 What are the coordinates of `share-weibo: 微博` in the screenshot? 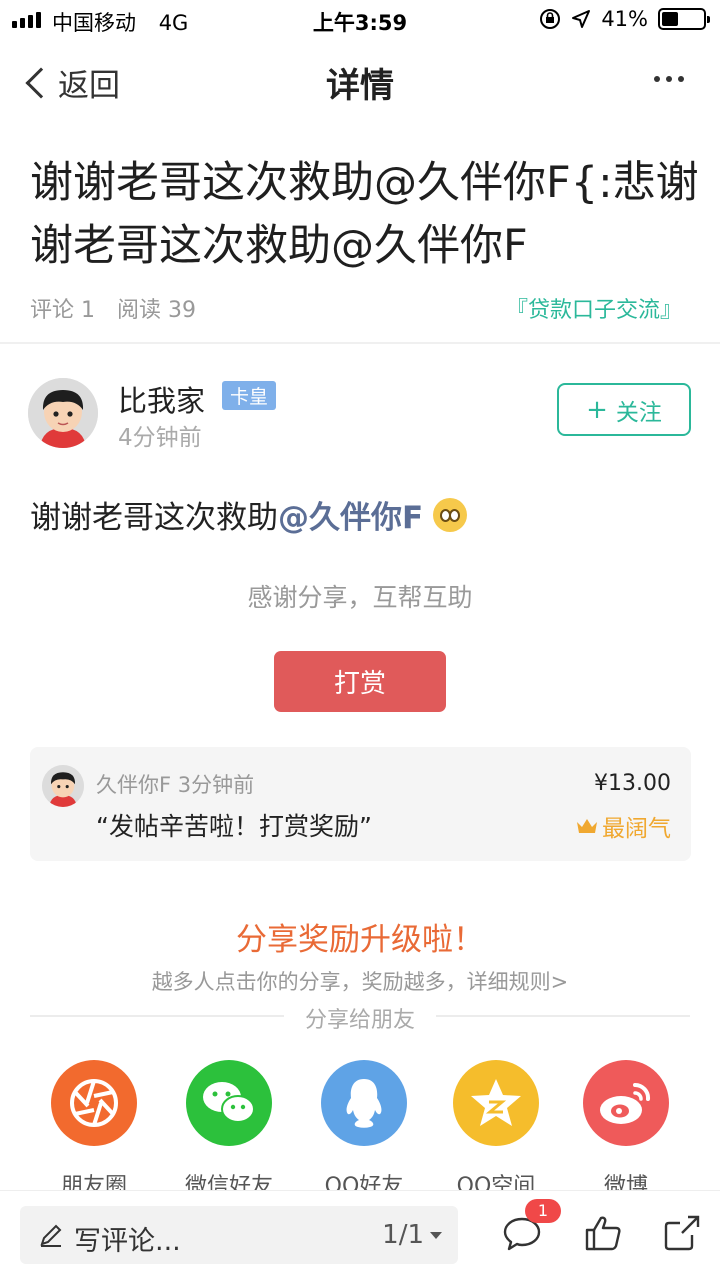 It's located at (626, 1125).